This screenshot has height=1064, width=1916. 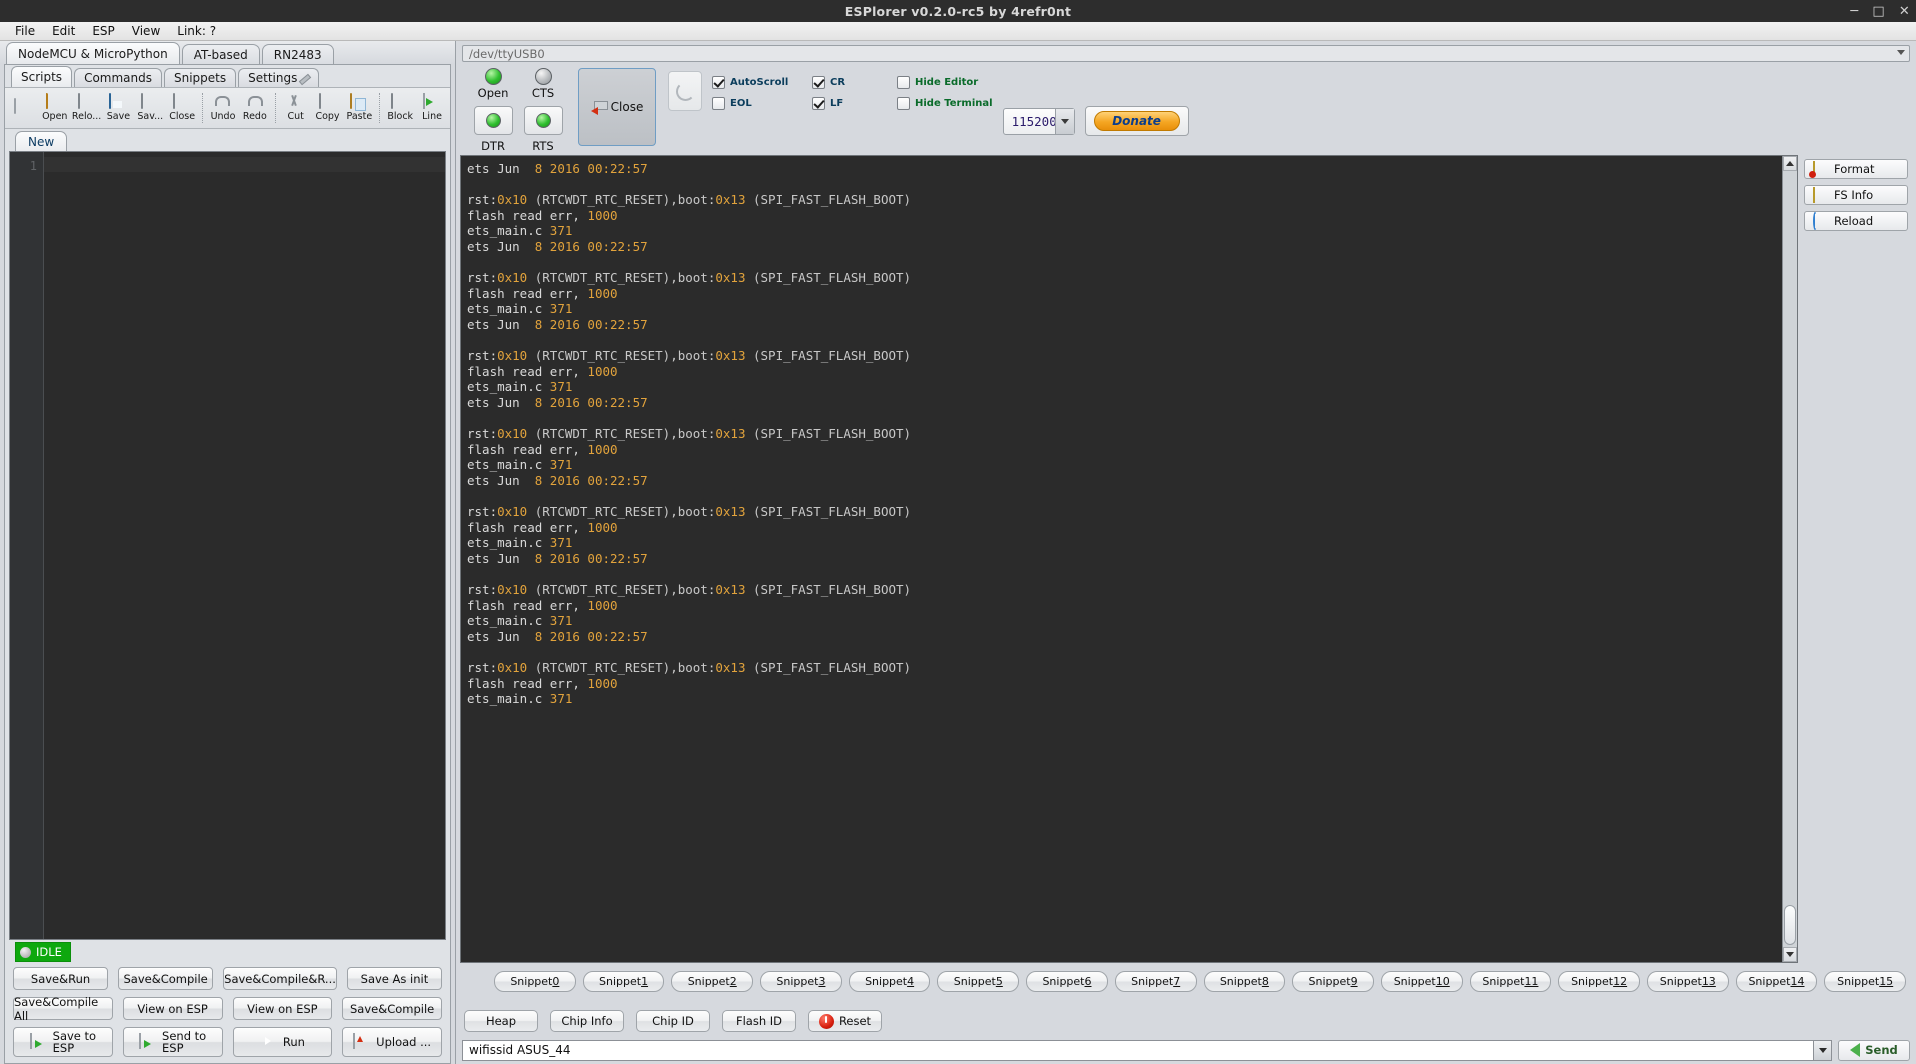 What do you see at coordinates (978, 981) in the screenshot?
I see `snippet-button-5: Snippet 5` at bounding box center [978, 981].